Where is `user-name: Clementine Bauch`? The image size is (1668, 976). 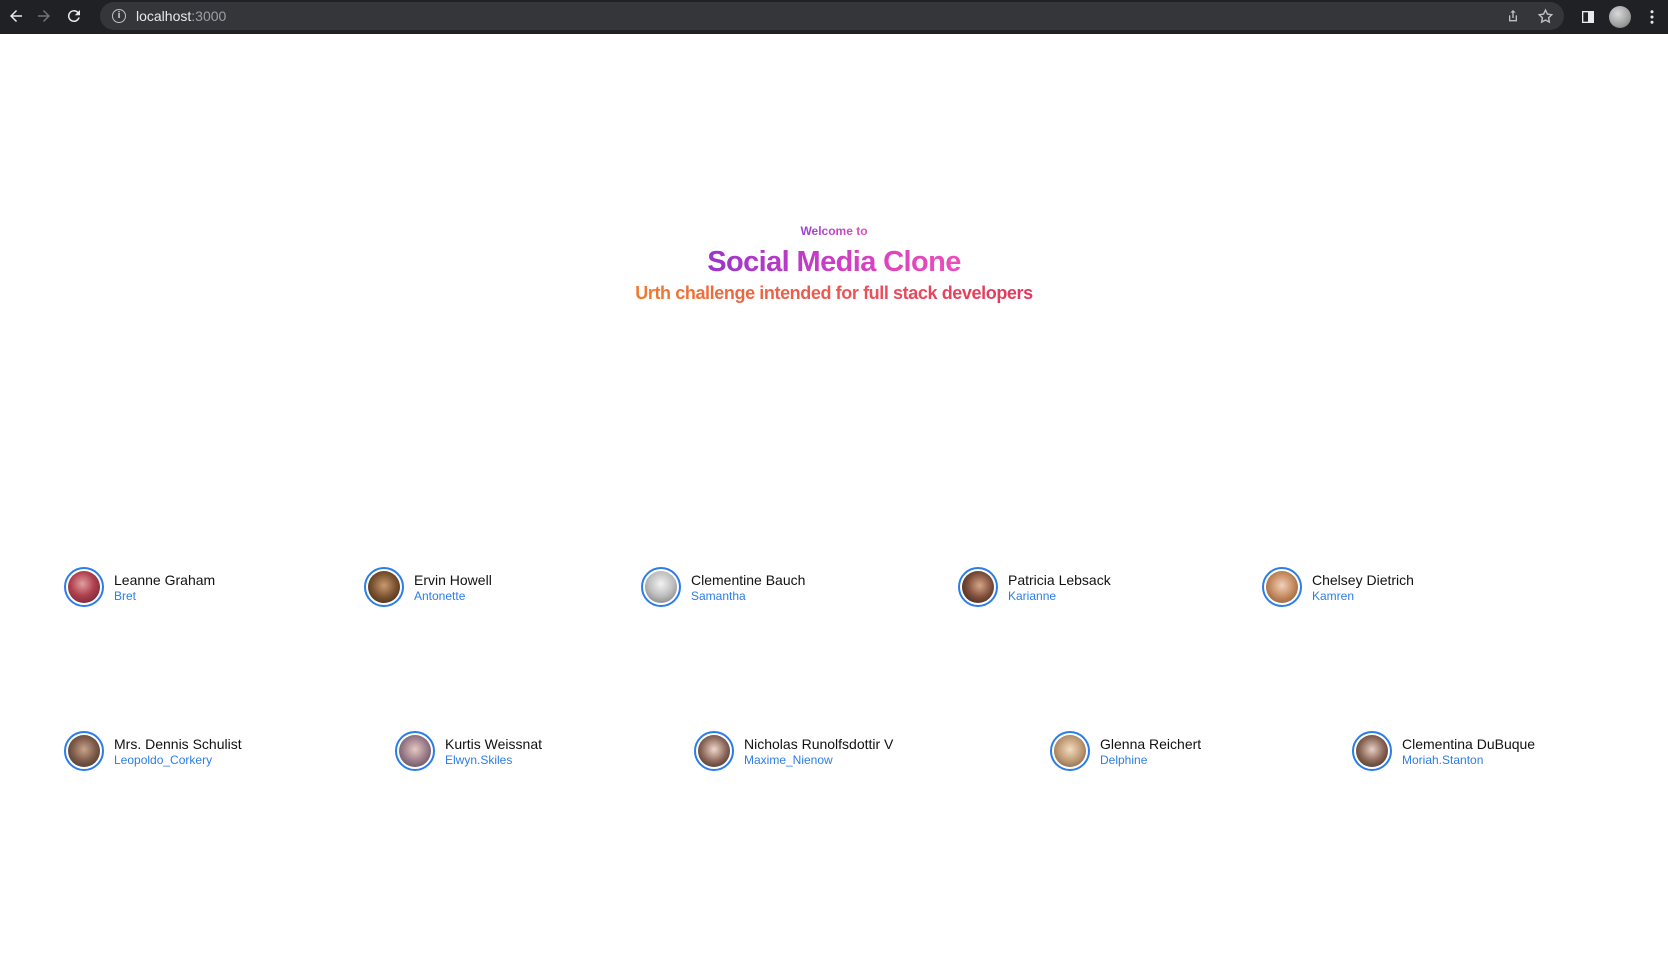
user-name: Clementine Bauch is located at coordinates (748, 579).